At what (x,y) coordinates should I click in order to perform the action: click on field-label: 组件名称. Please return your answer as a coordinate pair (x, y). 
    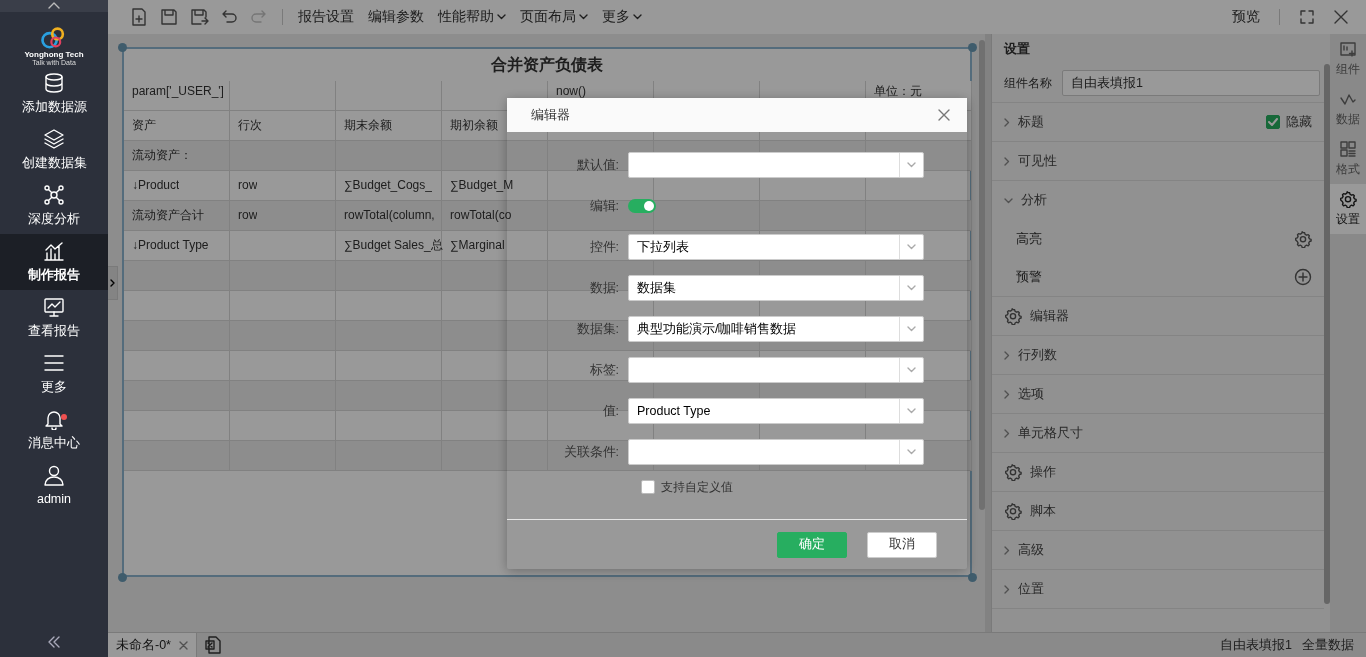
    Looking at the image, I should click on (1028, 83).